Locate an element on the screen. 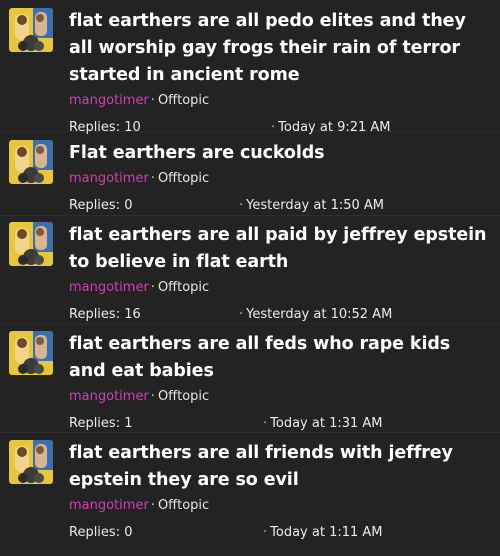  last-post-time: · Yesterday at 1:50 AM is located at coordinates (311, 206).